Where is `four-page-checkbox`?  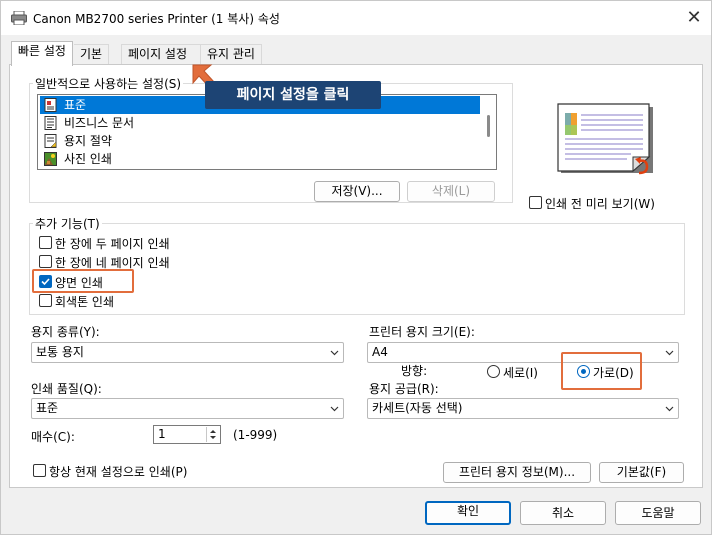
four-page-checkbox is located at coordinates (45, 261).